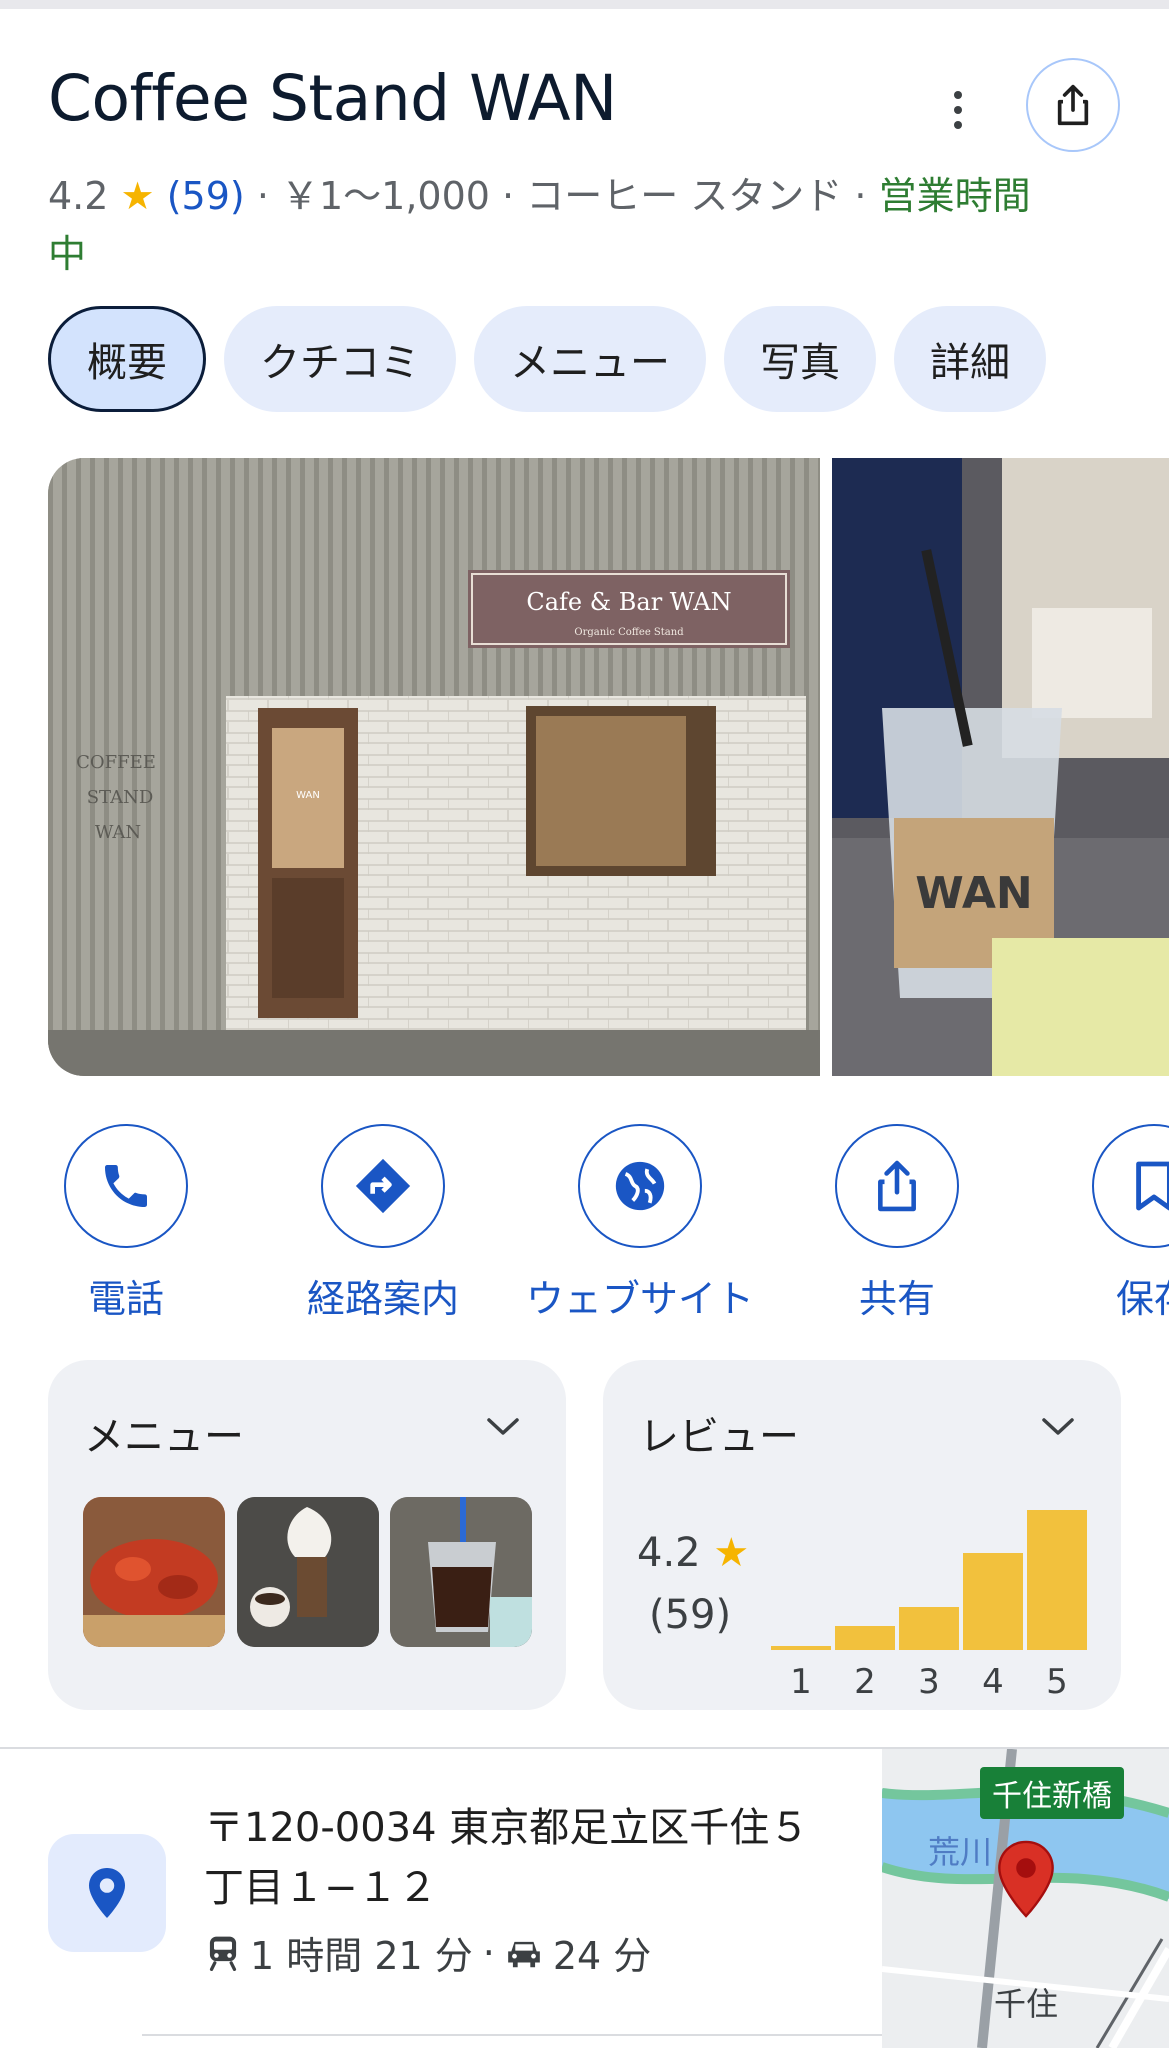 This screenshot has width=1169, height=2048. I want to click on review-rating: 4.2 ★, so click(693, 1553).